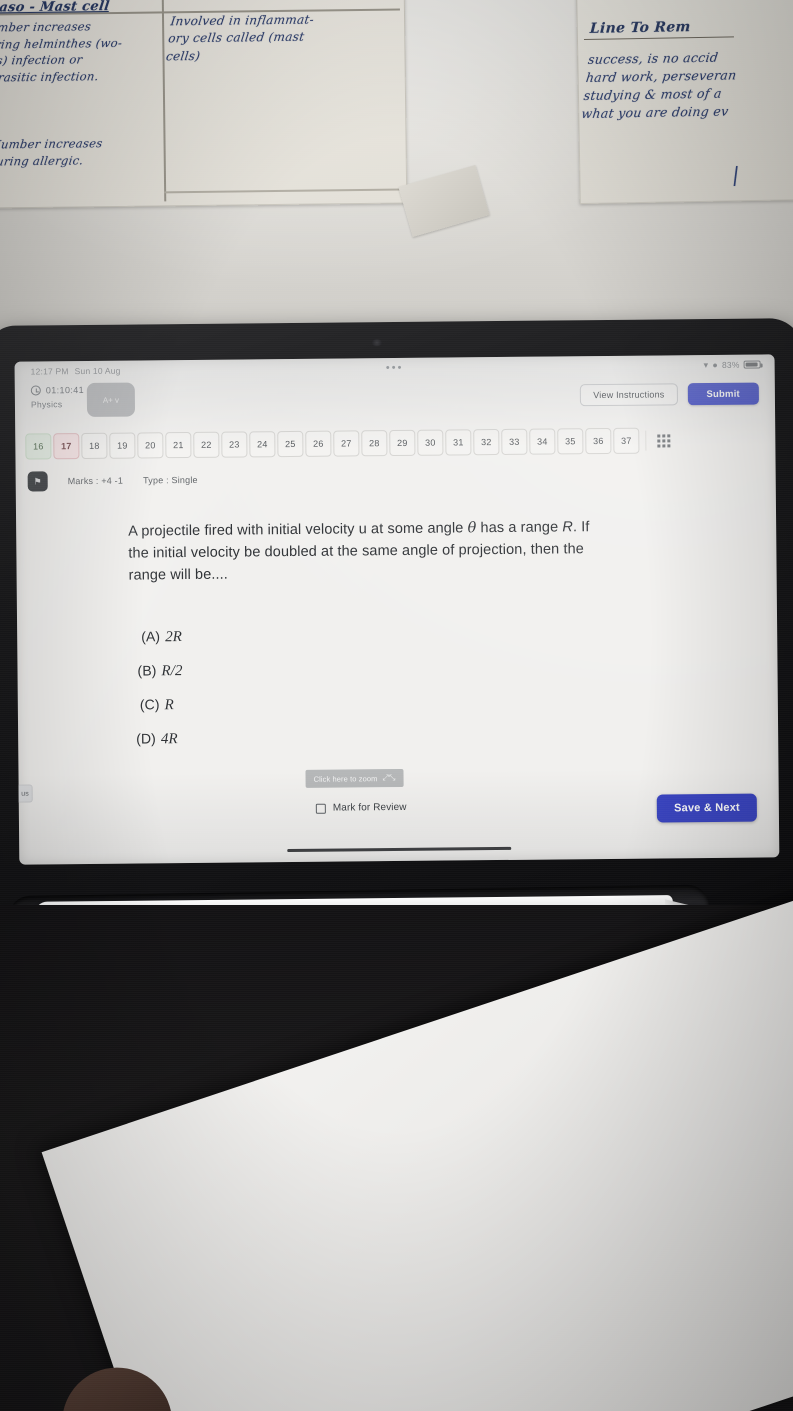 The width and height of the screenshot is (793, 1411). What do you see at coordinates (286, 670) in the screenshot?
I see `option-B: (B) R/2` at bounding box center [286, 670].